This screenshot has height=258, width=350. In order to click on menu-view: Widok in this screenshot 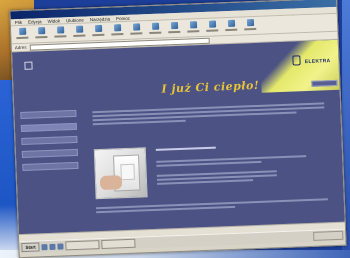, I will do `click(53, 20)`.